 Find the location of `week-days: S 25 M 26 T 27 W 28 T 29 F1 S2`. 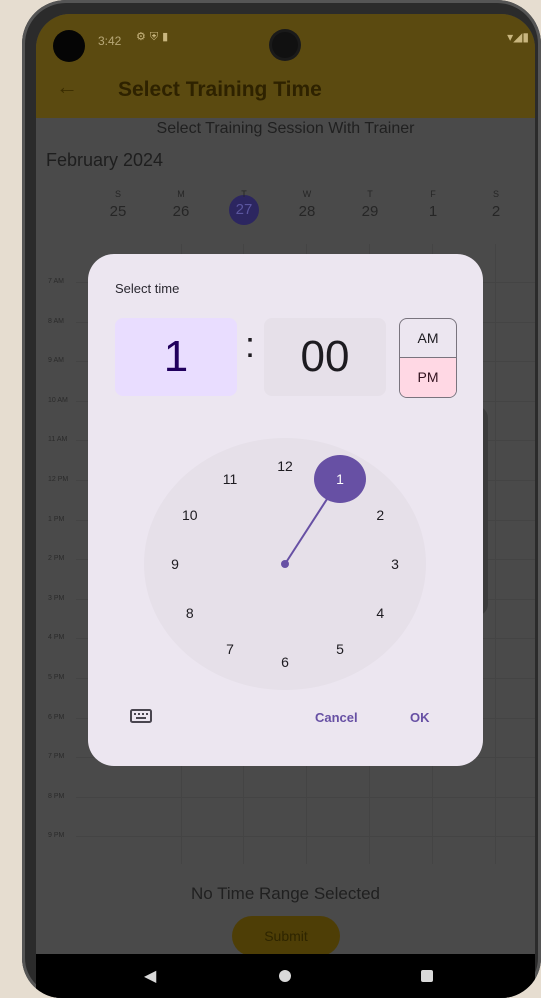

week-days: S 25 M 26 T 27 W 28 T 29 F1 S2 is located at coordinates (315, 214).